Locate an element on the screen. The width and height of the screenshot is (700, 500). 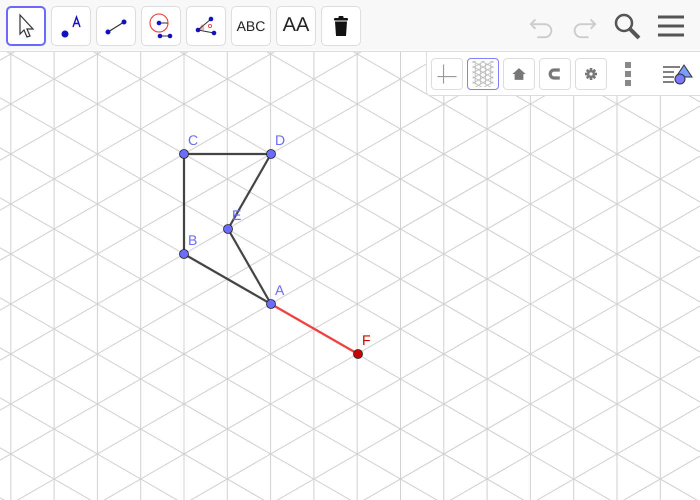
axes-button is located at coordinates (447, 74).